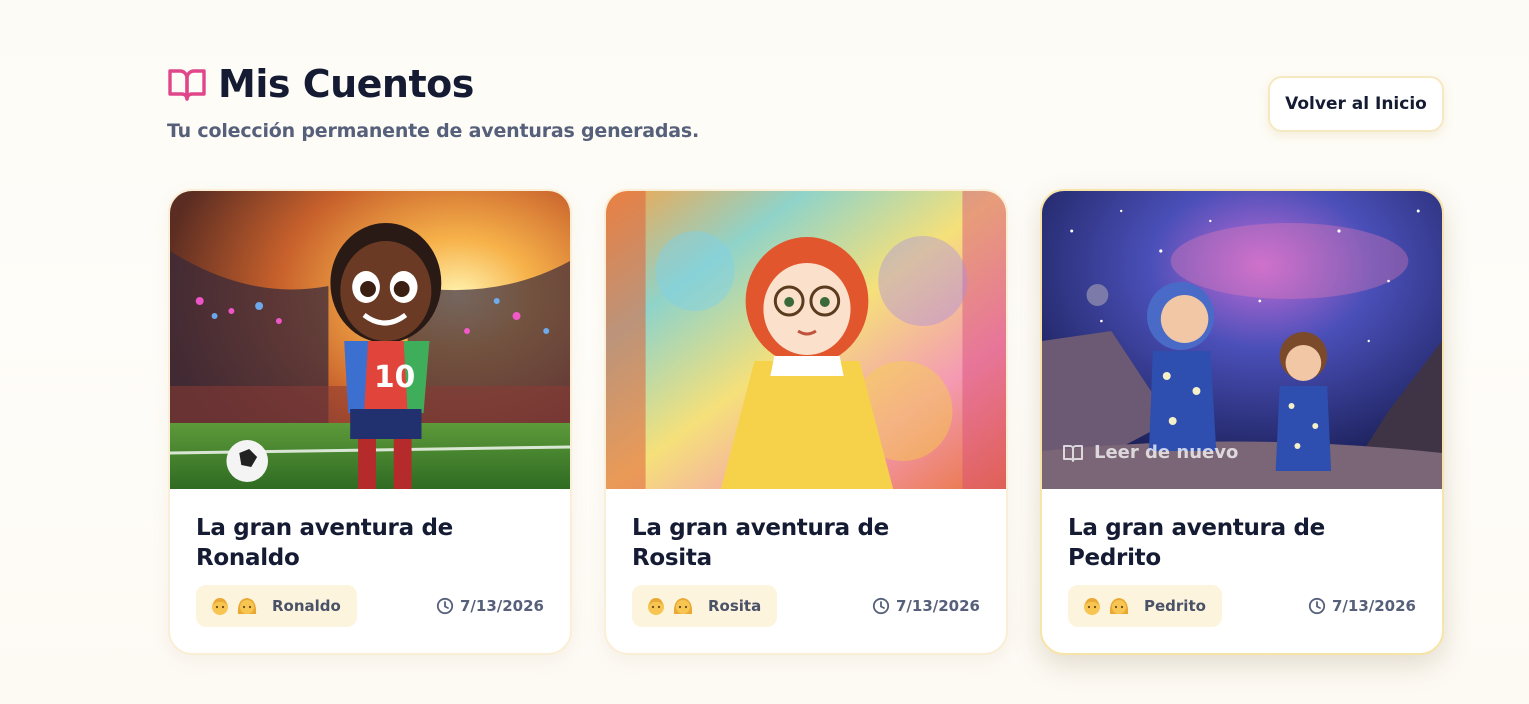 This screenshot has height=704, width=1529. I want to click on character-name: Ronaldo, so click(306, 606).